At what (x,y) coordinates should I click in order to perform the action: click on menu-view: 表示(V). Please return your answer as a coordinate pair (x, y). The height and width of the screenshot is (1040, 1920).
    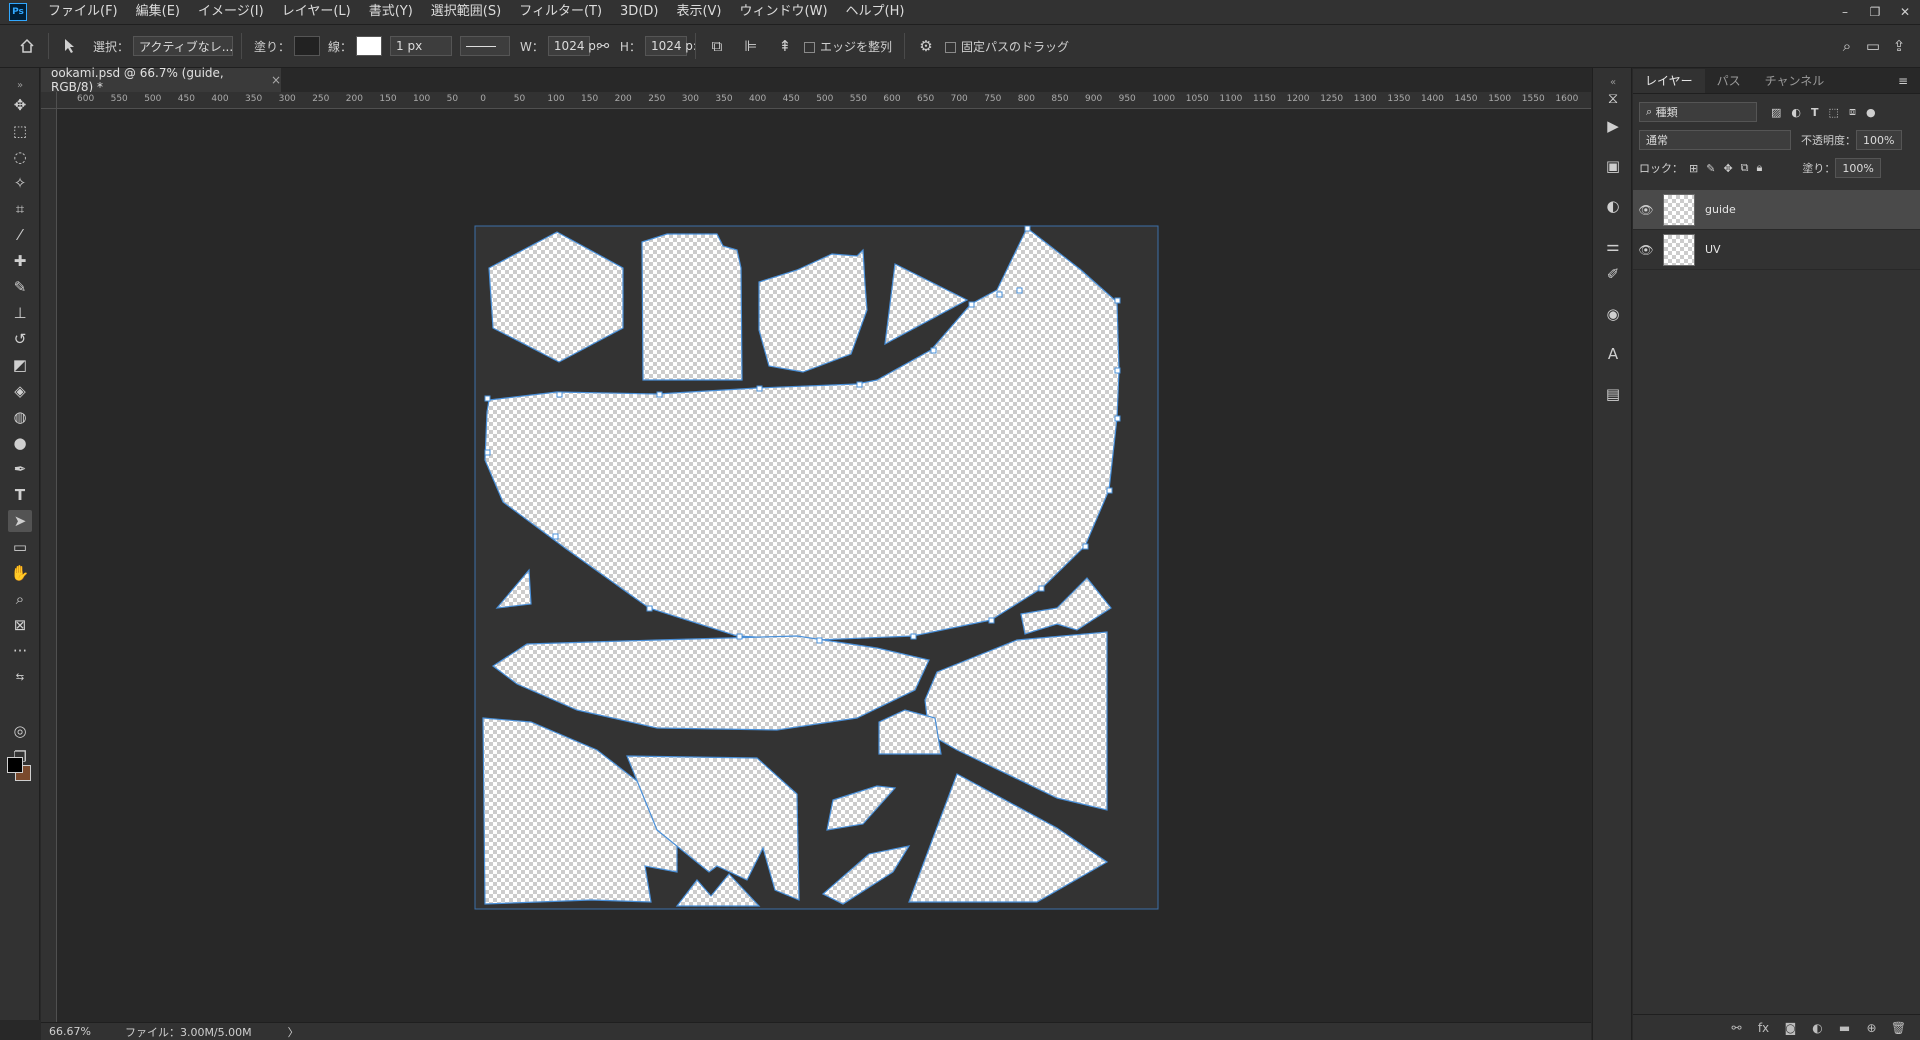
    Looking at the image, I should click on (698, 12).